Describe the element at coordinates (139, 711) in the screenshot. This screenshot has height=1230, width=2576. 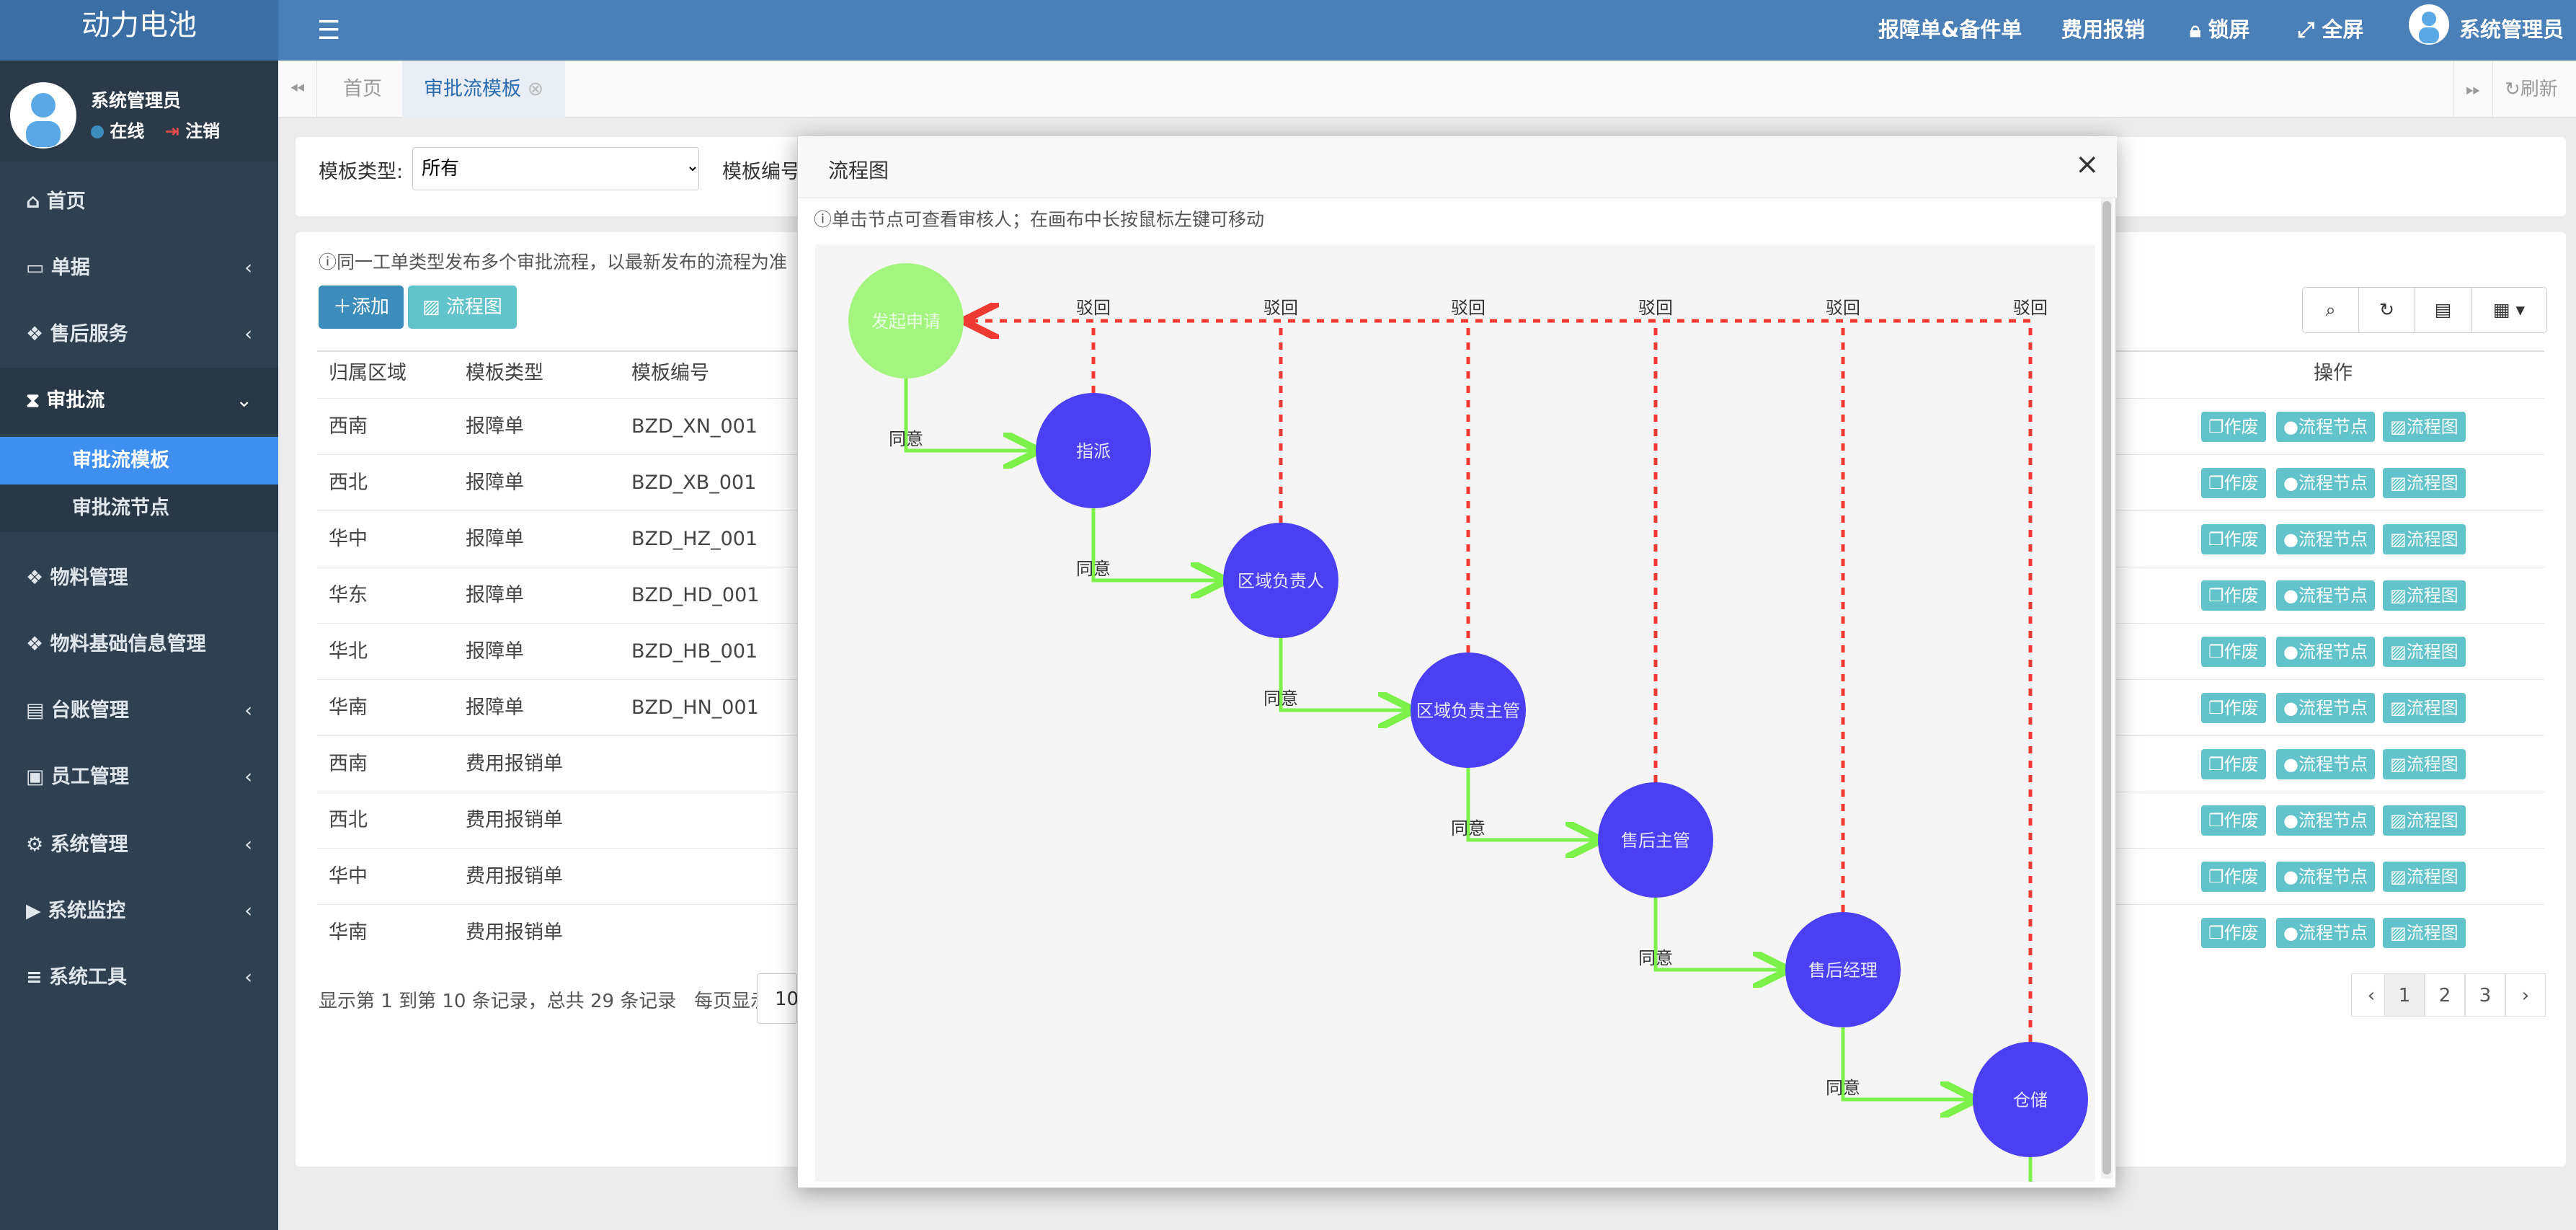
I see `sidebar-item-ledger: ▤ 台账管理 ‹` at that location.